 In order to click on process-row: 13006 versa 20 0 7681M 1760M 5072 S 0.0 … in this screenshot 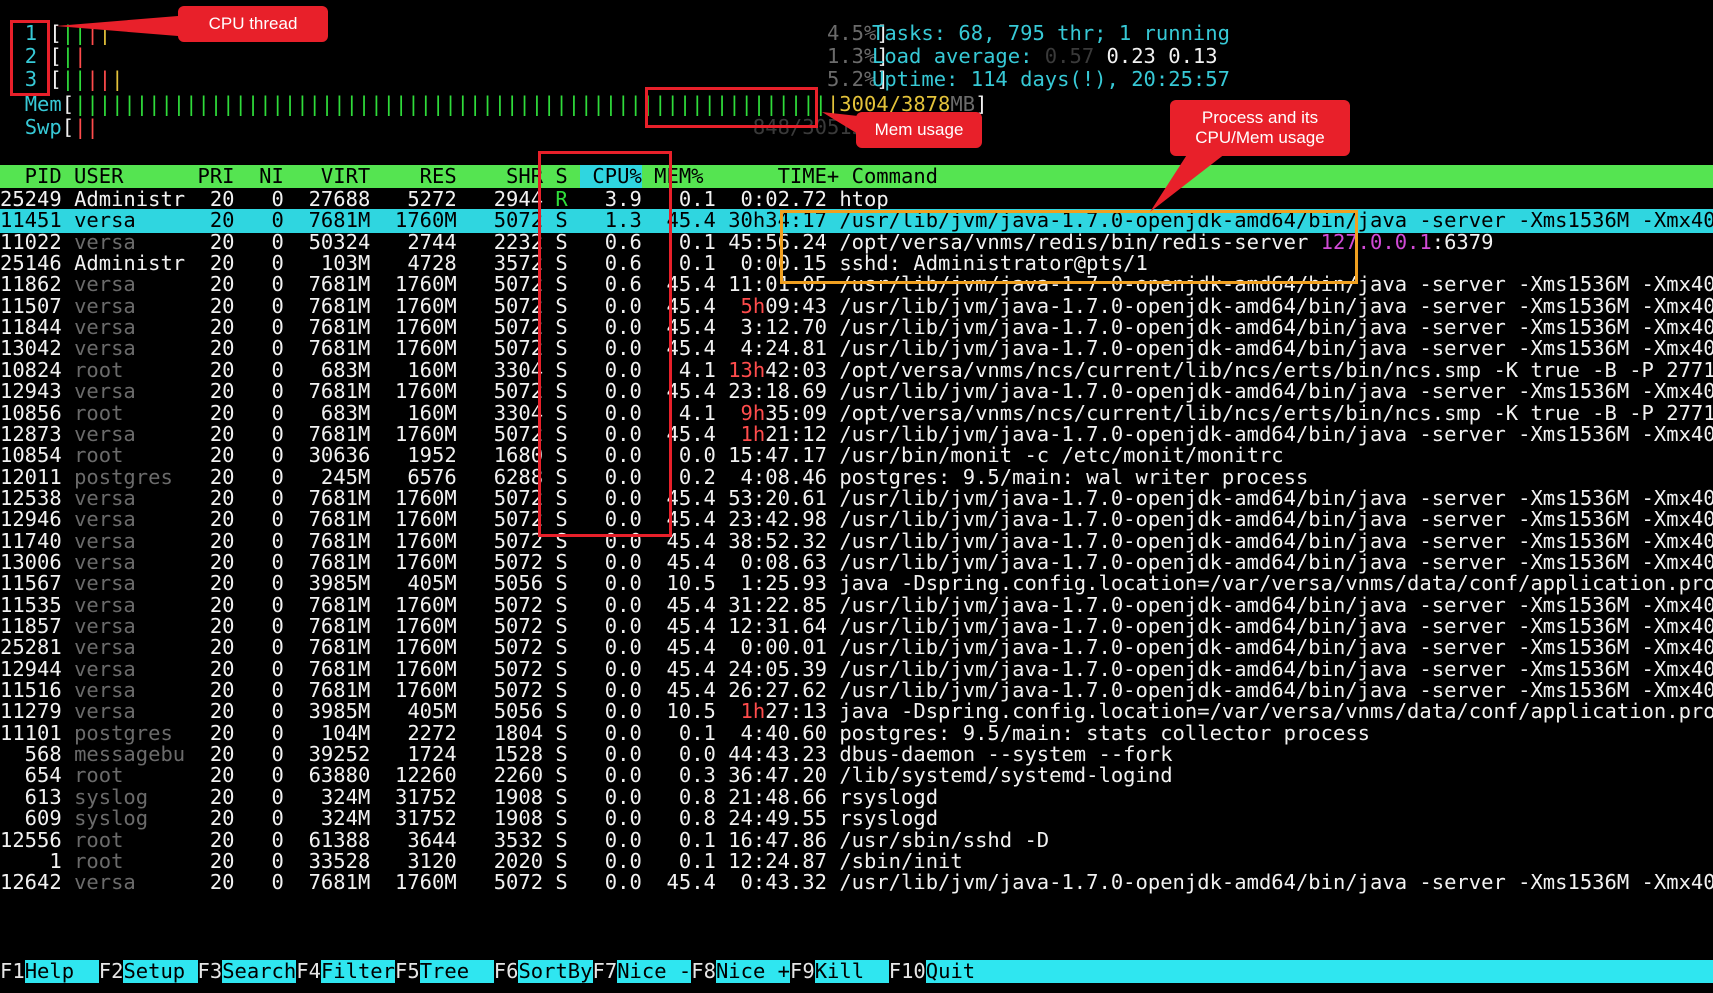, I will do `click(856, 562)`.